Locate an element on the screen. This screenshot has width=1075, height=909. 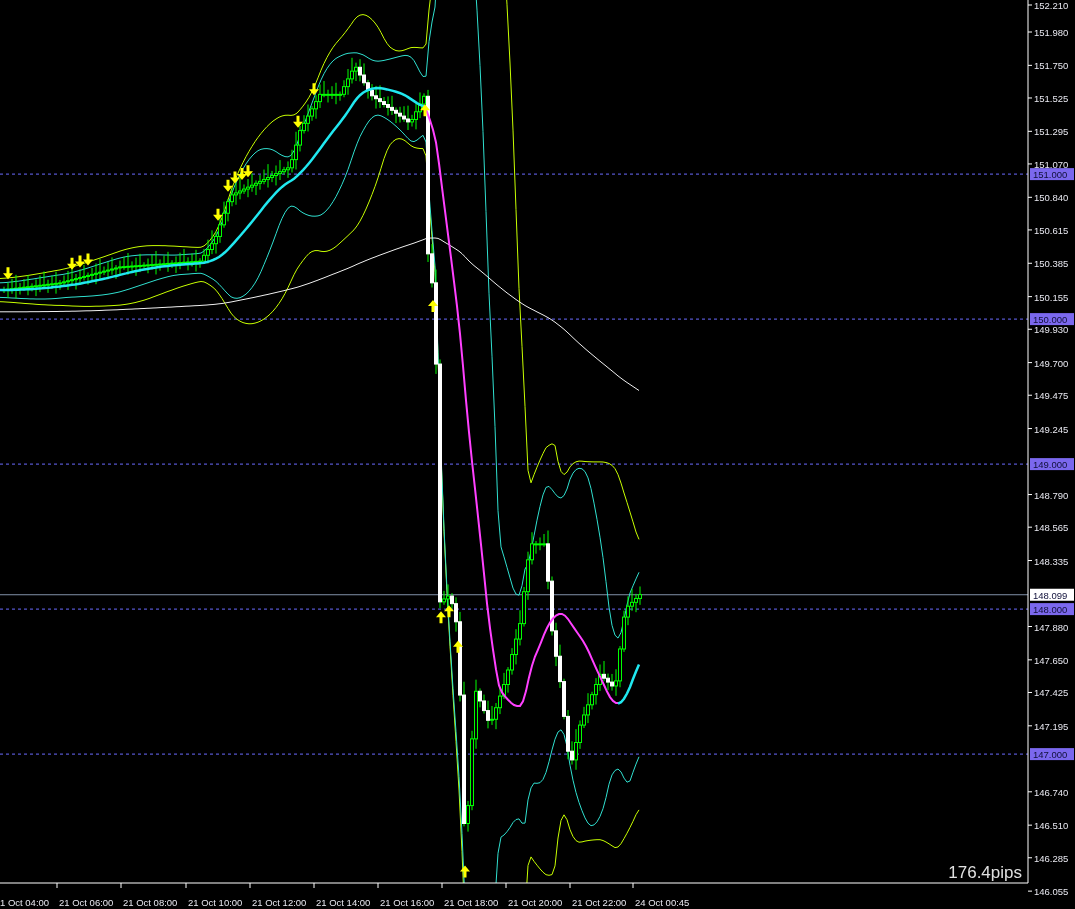
time-tick-label: 21 Oct 18:00 is located at coordinates (471, 902).